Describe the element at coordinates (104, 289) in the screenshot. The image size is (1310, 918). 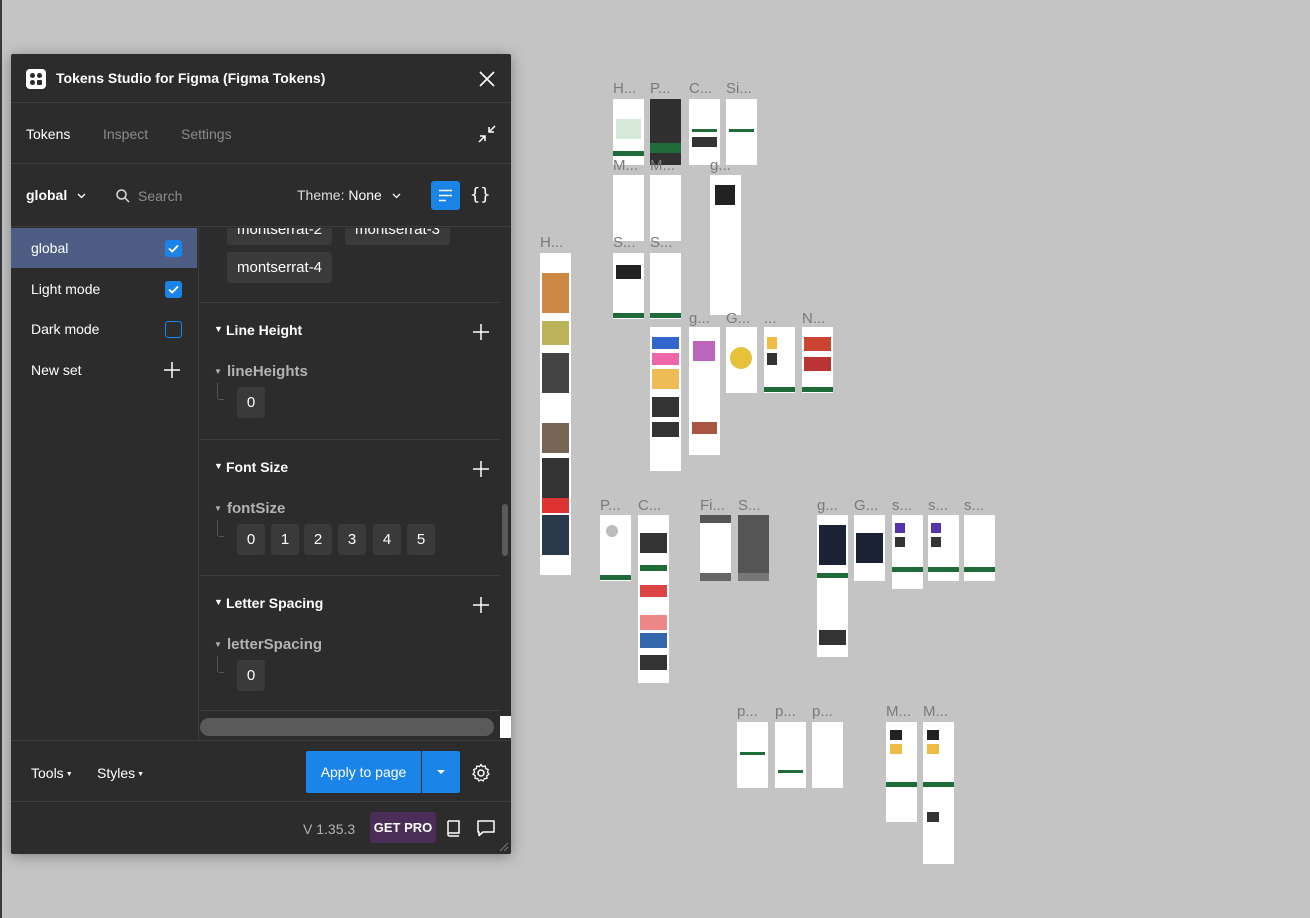
I see `token-set-light-mode: Light mode` at that location.